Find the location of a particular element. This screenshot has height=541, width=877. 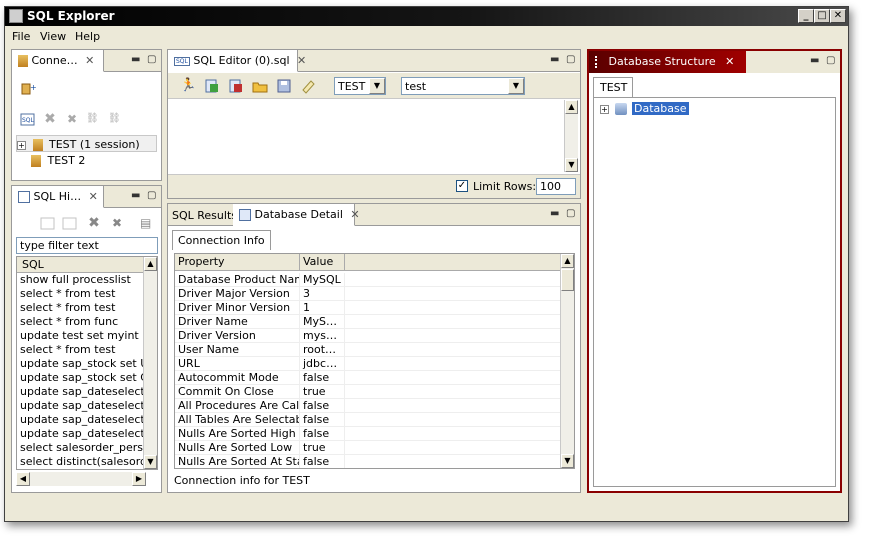

open-in-editor-icon is located at coordinates (48, 223).